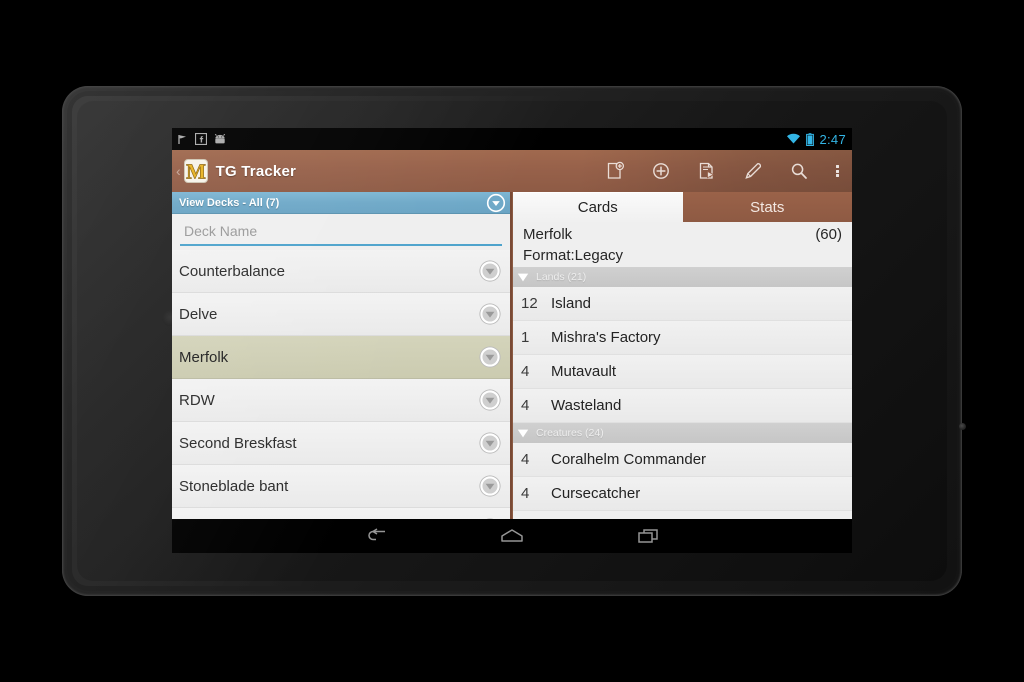 Image resolution: width=1024 pixels, height=682 pixels. I want to click on m-logo-icon: M, so click(195, 171).